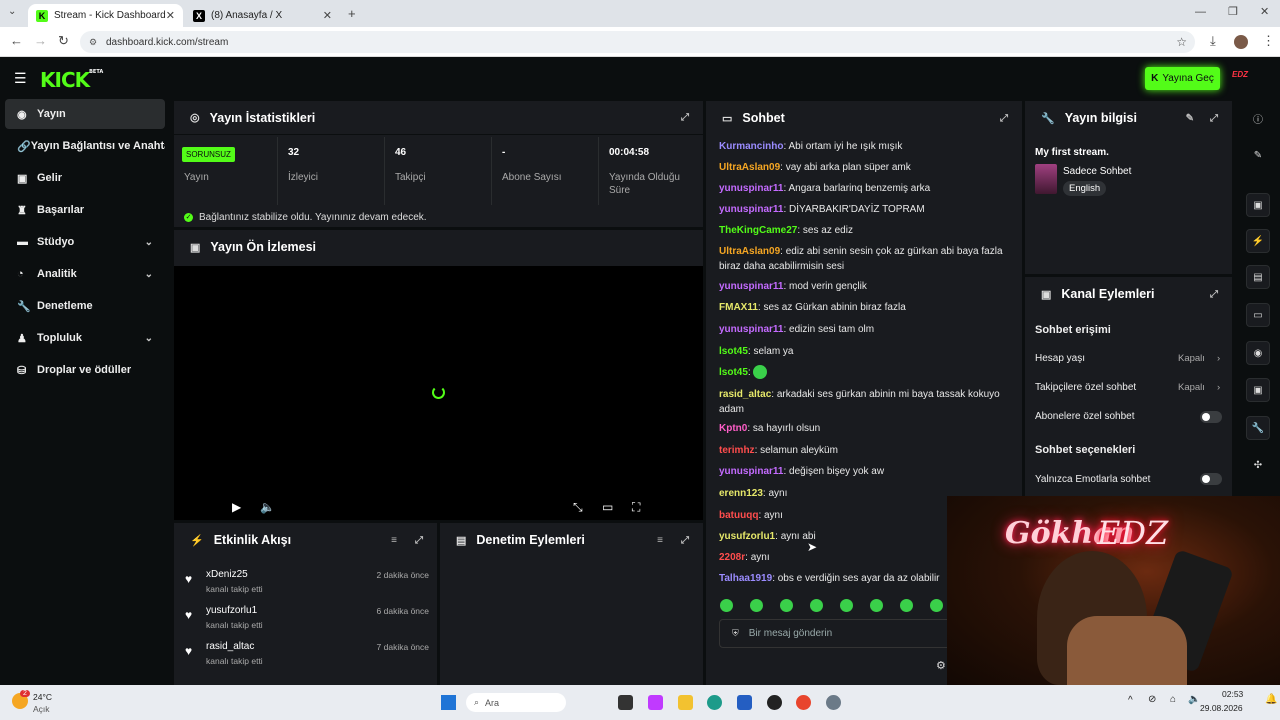 The width and height of the screenshot is (1280, 720). I want to click on chat-username: Talhaa1919, so click(745, 578).